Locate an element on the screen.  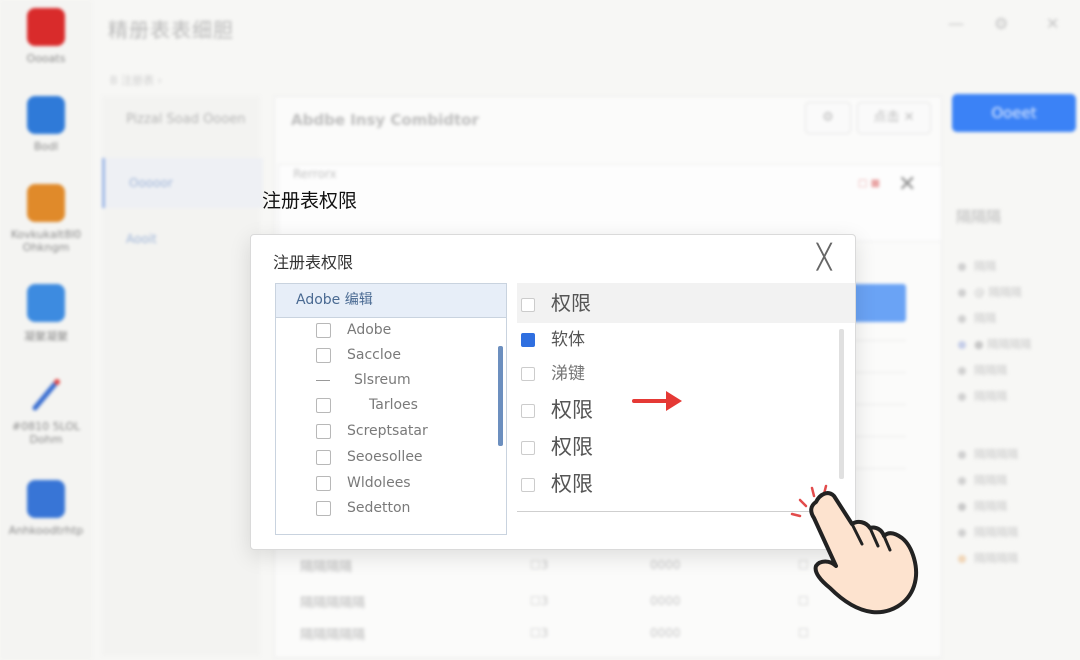
small-button: 点击 ✕ is located at coordinates (894, 118).